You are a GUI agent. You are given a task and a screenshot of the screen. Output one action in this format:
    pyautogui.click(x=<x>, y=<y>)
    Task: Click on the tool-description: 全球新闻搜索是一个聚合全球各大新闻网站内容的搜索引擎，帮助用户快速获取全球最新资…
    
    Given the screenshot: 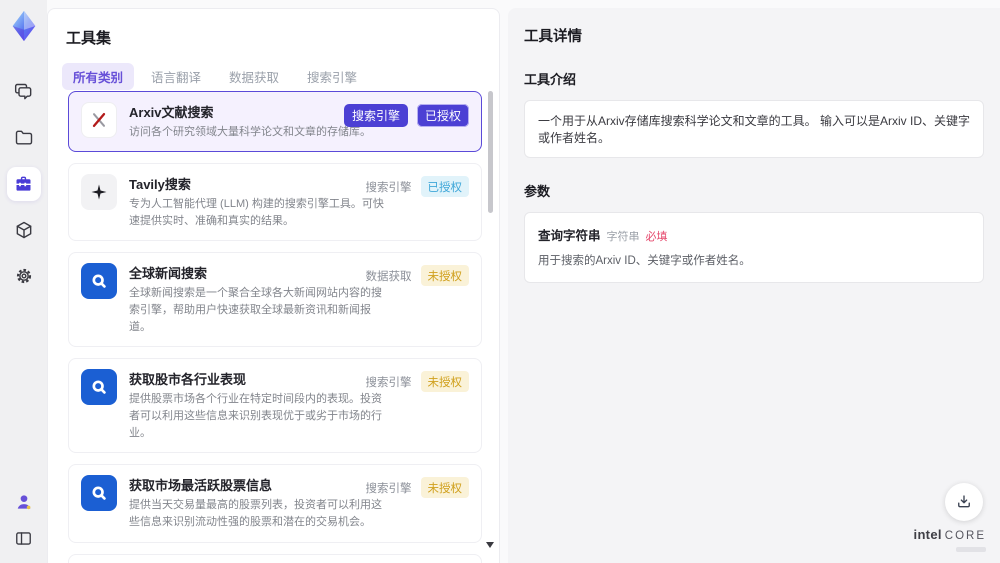 What is the action you would take?
    pyautogui.click(x=255, y=310)
    